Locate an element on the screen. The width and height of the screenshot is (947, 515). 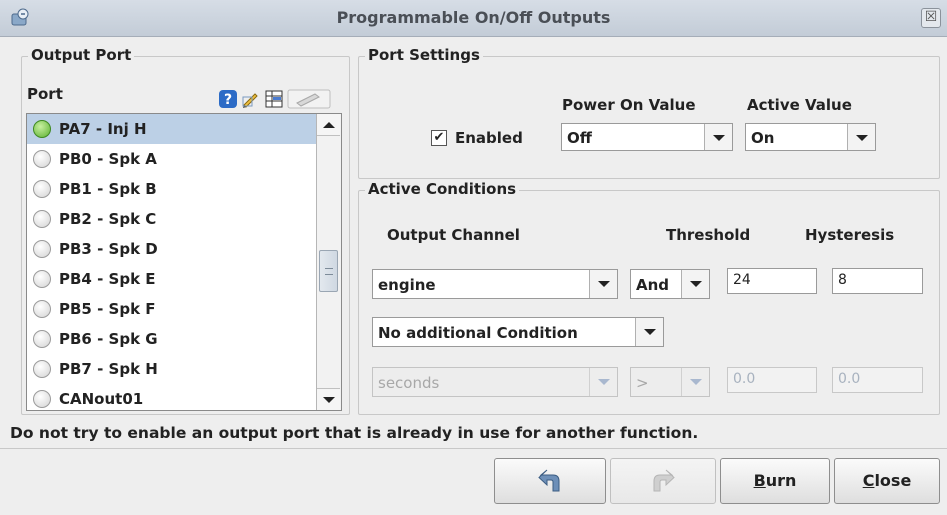
list-item-label: PB0 - Spk A is located at coordinates (108, 159).